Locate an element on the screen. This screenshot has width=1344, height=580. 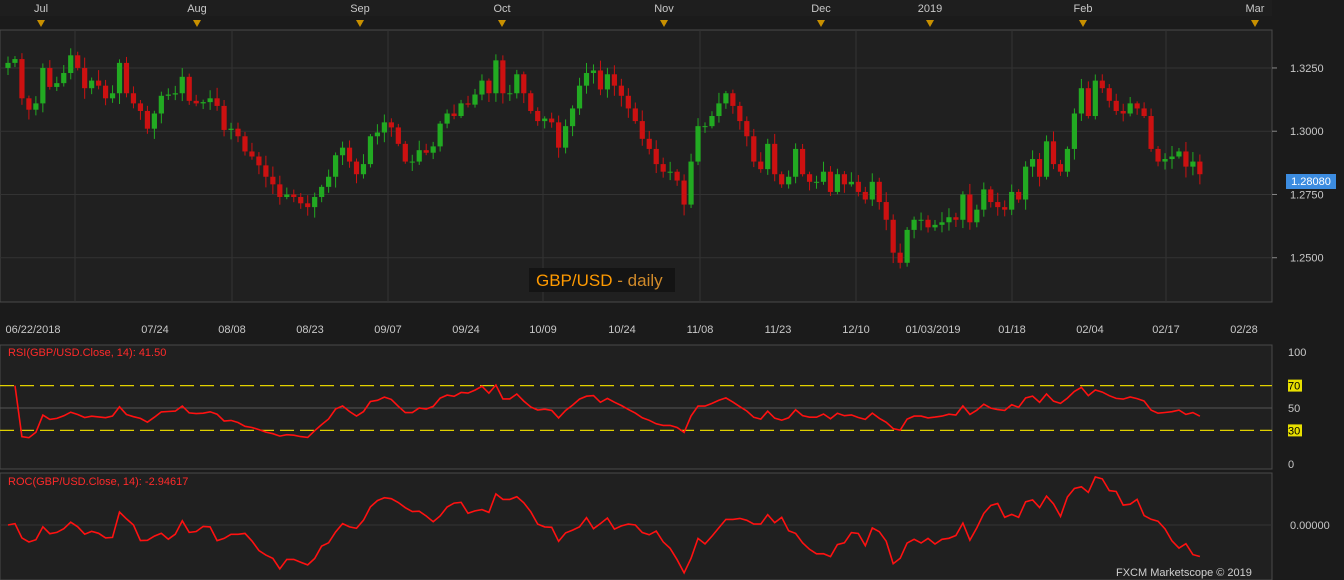
month-label: 2019 is located at coordinates (930, 9).